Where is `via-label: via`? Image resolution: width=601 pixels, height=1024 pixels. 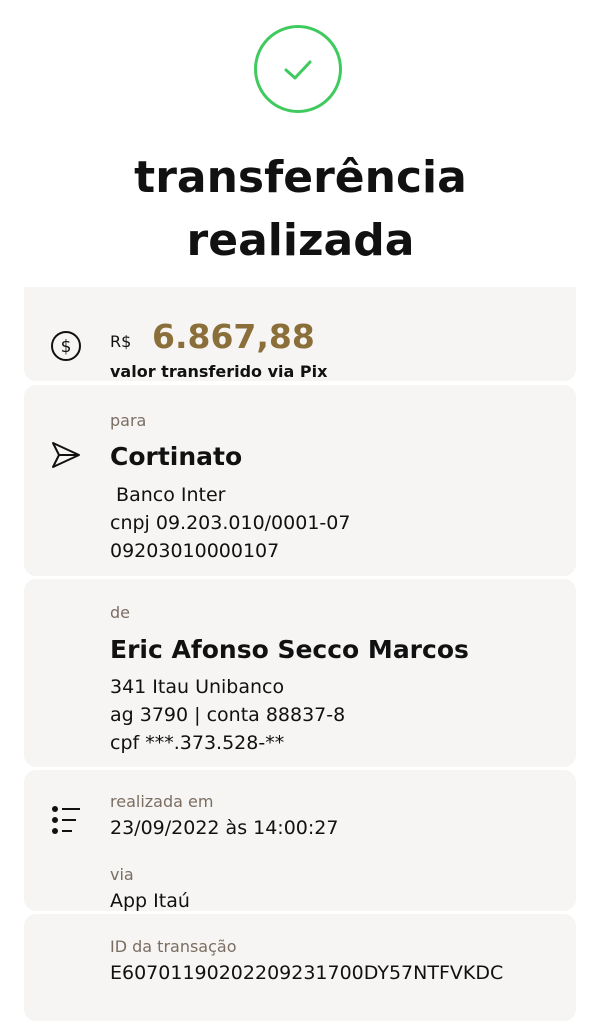
via-label: via is located at coordinates (122, 874).